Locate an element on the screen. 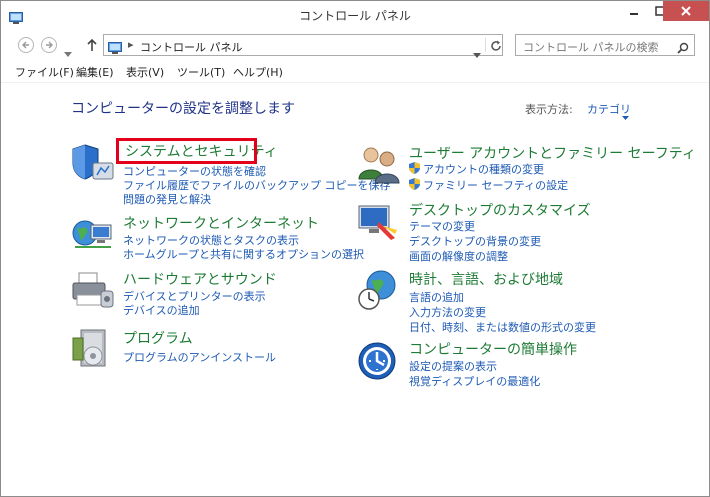 This screenshot has height=497, width=710. close-icon is located at coordinates (686, 11).